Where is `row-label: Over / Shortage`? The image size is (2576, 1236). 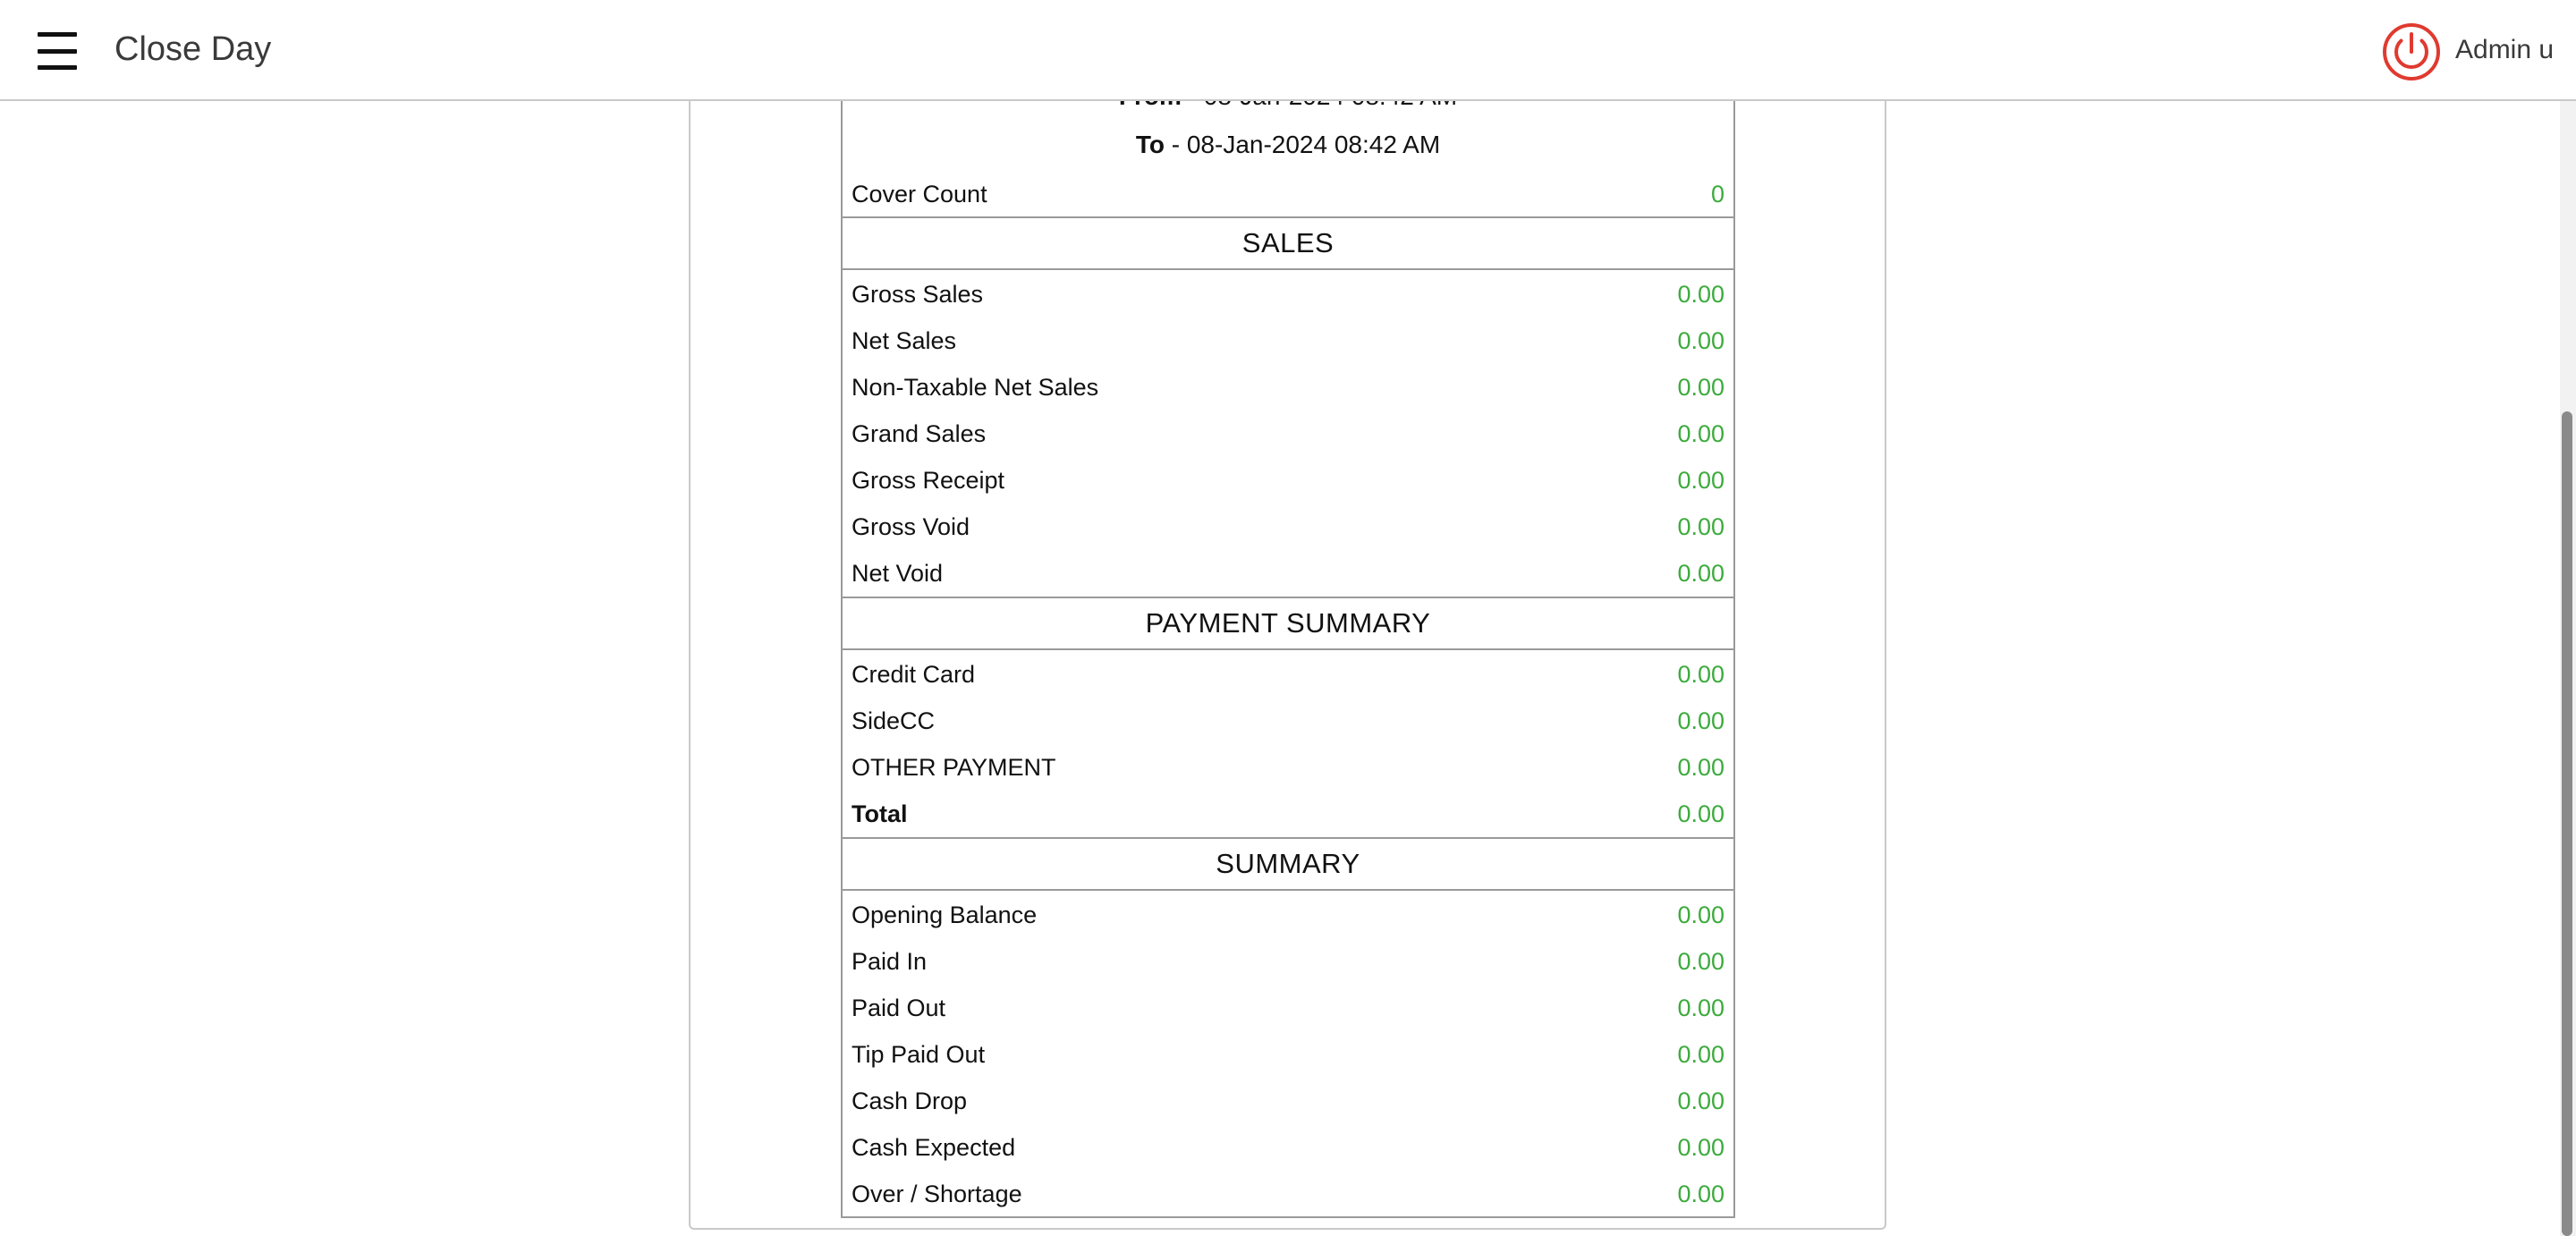 row-label: Over / Shortage is located at coordinates (937, 1193).